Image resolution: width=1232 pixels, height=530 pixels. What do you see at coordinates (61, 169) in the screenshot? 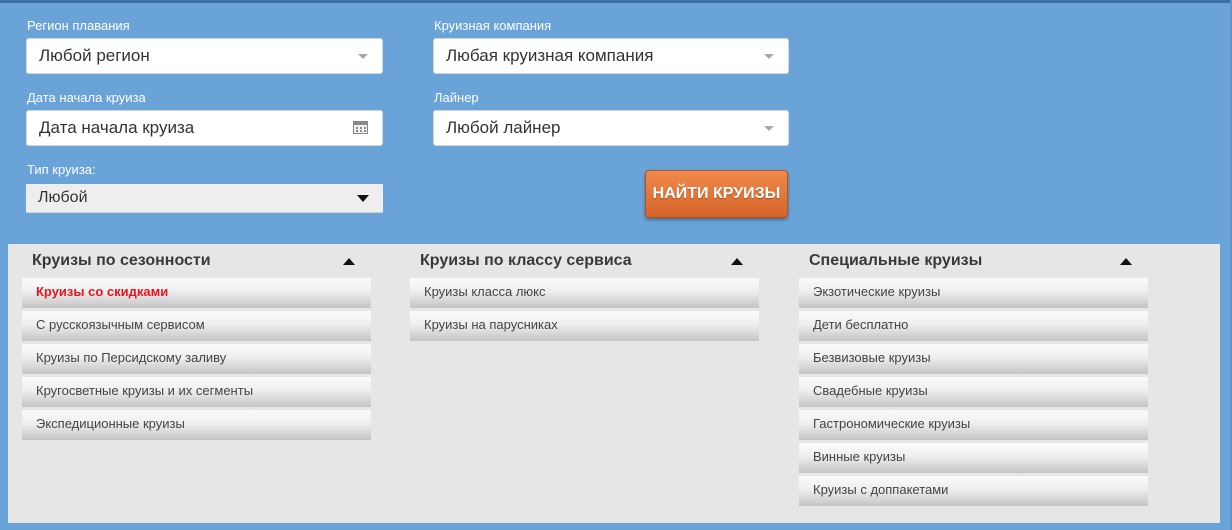
I see `cruise-type-label: Тип круиза:` at bounding box center [61, 169].